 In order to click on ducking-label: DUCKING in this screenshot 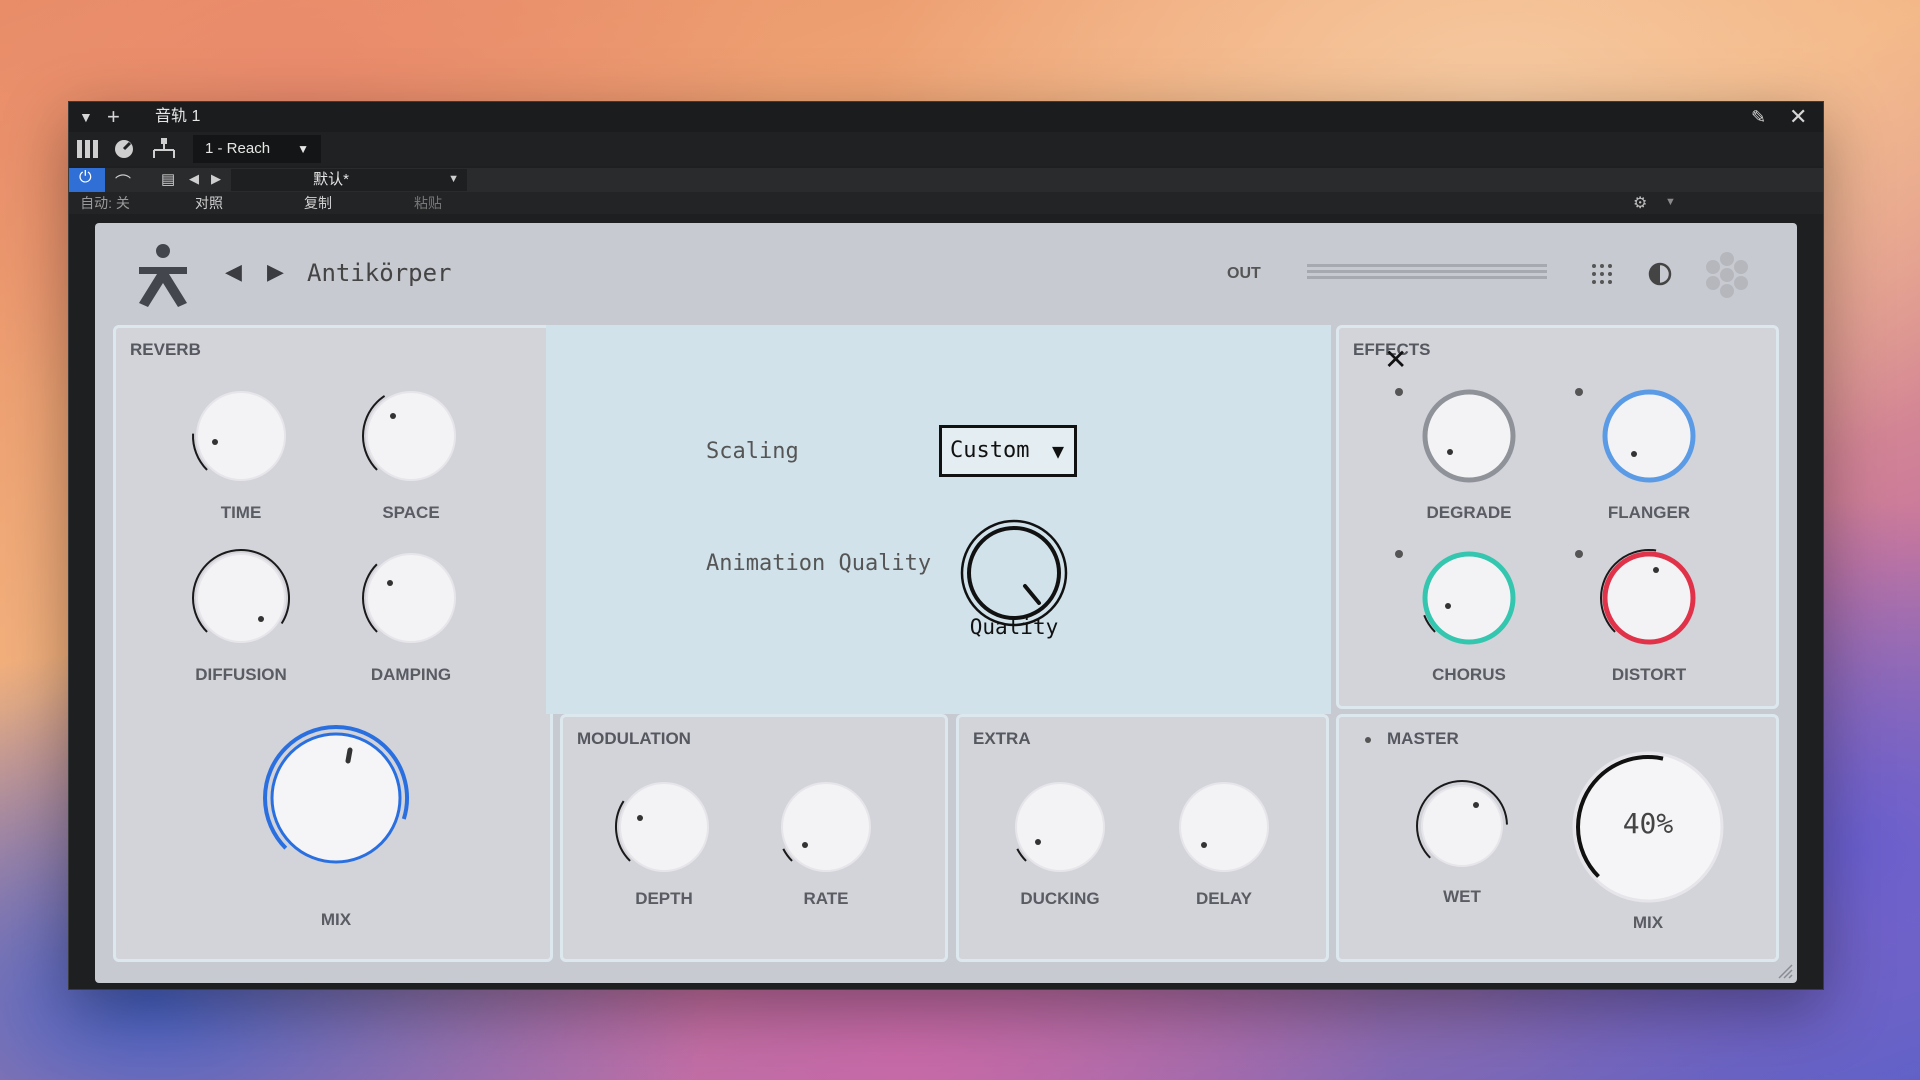, I will do `click(1060, 898)`.